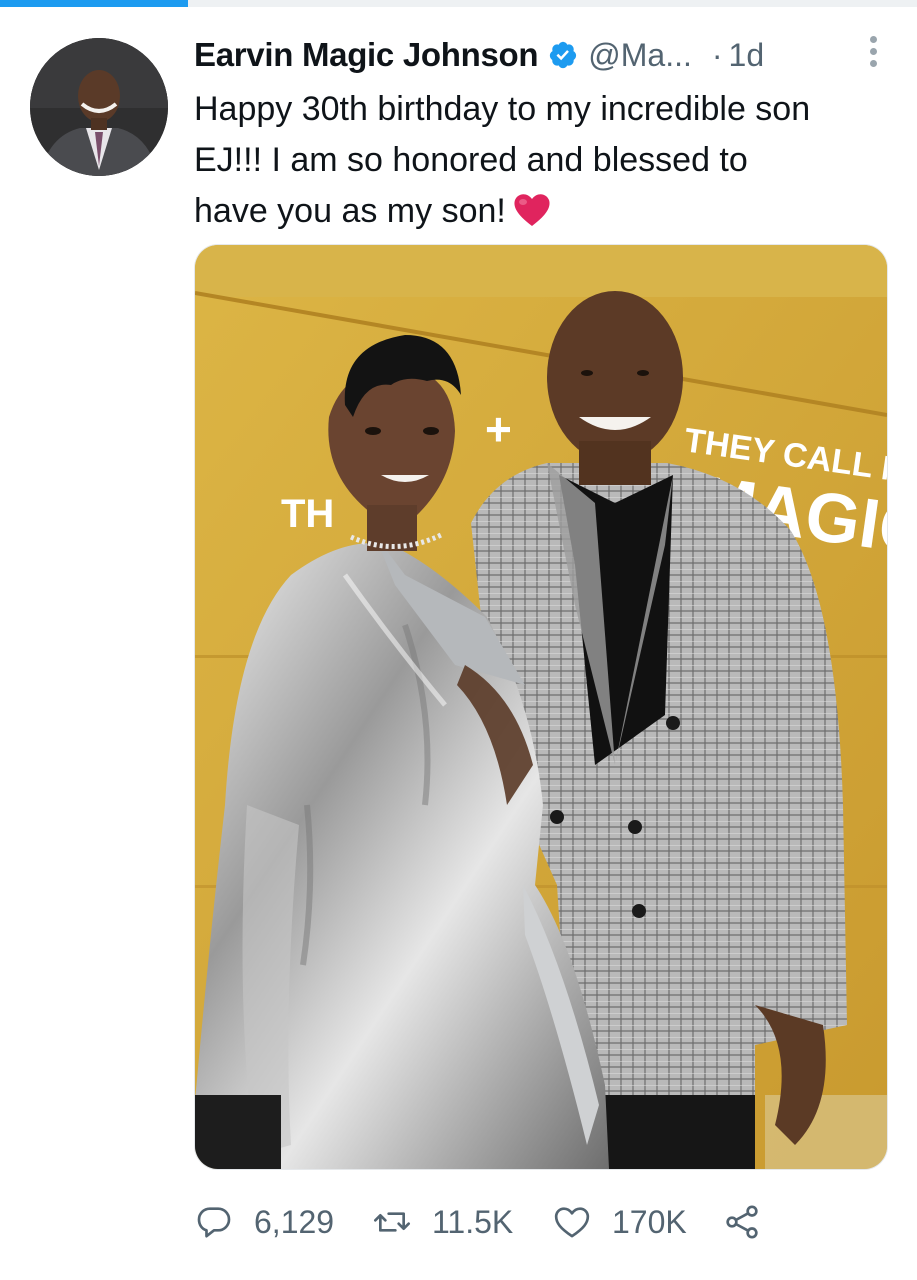  Describe the element at coordinates (94, 3) in the screenshot. I see `progress-fill` at that location.